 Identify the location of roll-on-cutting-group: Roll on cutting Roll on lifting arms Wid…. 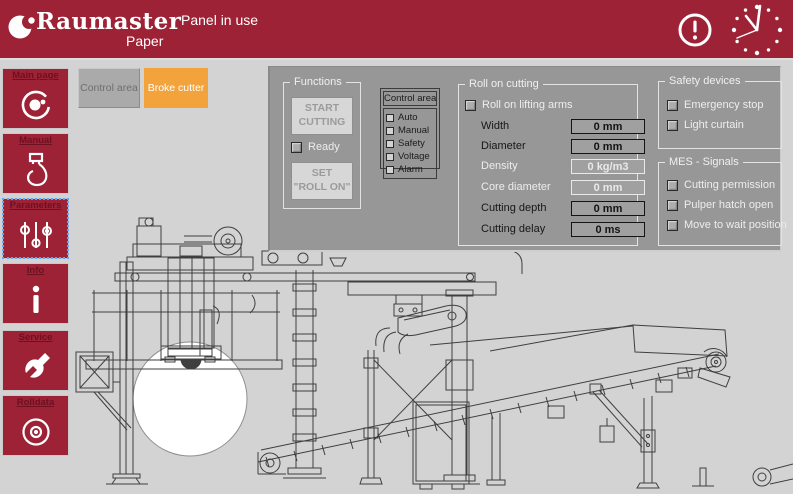
(551, 162).